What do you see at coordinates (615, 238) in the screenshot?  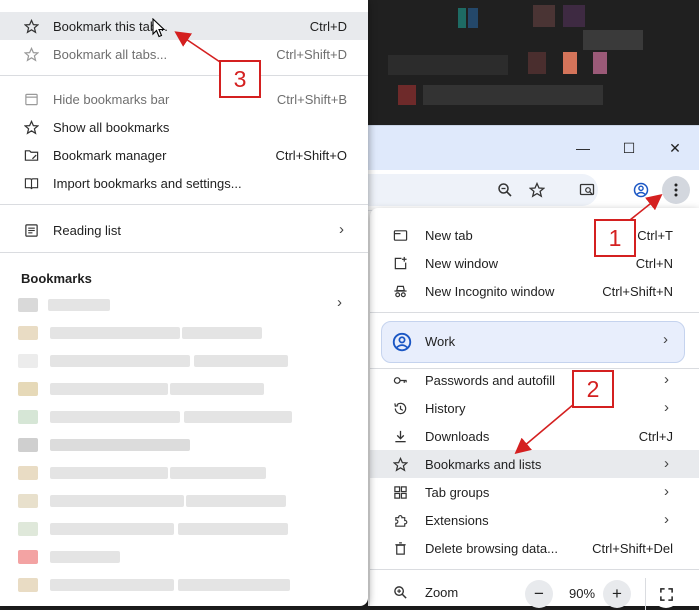 I see `annotation-step-1: 1` at bounding box center [615, 238].